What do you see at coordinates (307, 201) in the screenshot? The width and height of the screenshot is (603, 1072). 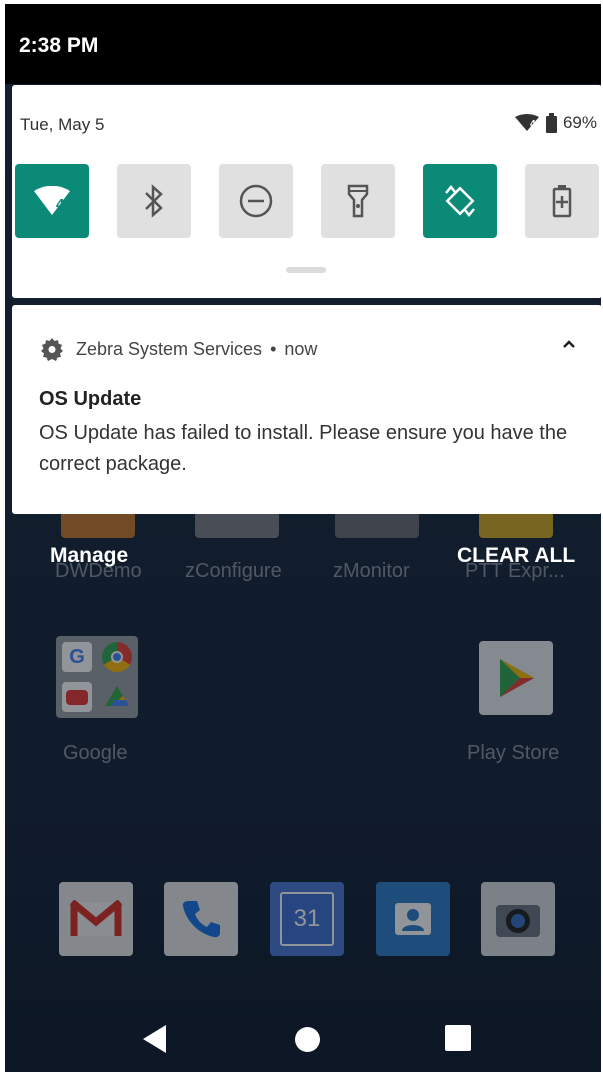 I see `quick-settings-tiles: 4` at bounding box center [307, 201].